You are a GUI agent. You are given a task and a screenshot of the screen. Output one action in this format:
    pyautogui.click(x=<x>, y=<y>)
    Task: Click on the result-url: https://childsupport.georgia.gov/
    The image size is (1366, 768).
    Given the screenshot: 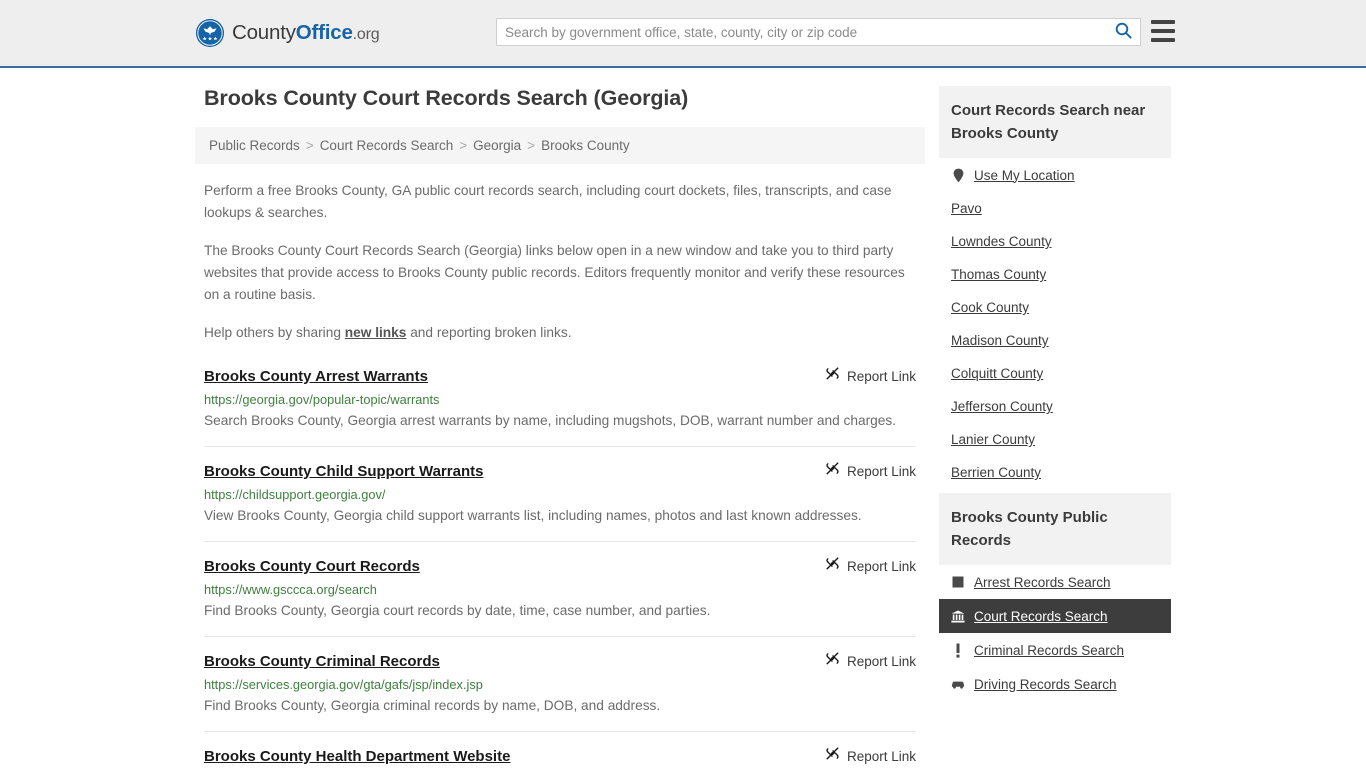 What is the action you would take?
    pyautogui.click(x=295, y=494)
    